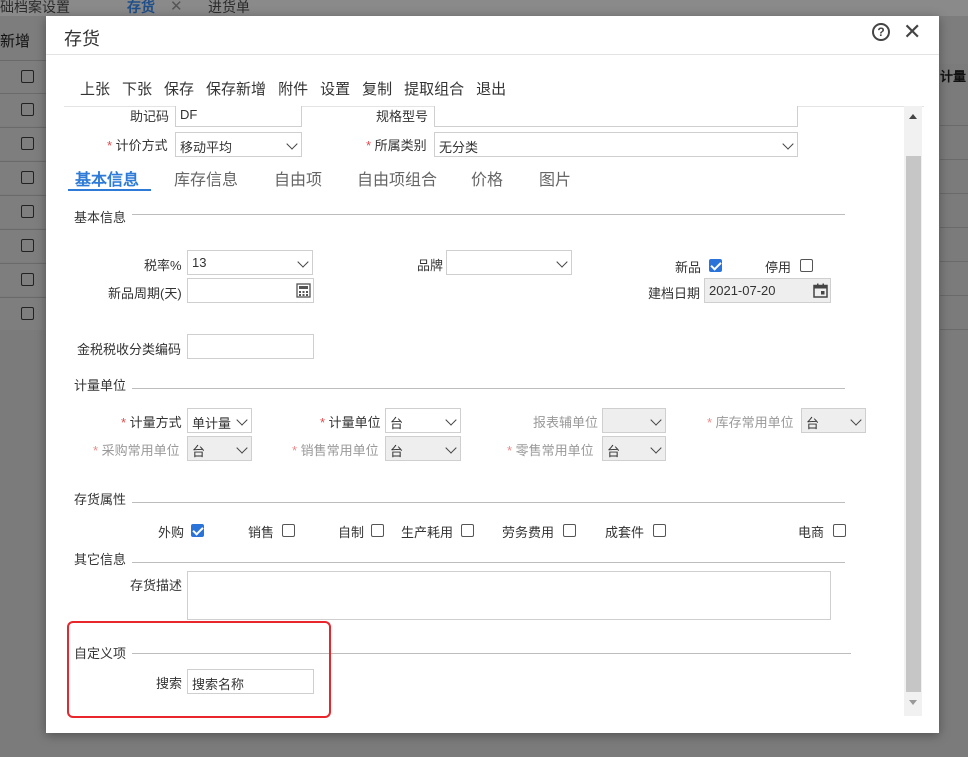 This screenshot has width=968, height=757. Describe the element at coordinates (35, 8) in the screenshot. I see `bg-tab-archive: 础档案设置` at that location.